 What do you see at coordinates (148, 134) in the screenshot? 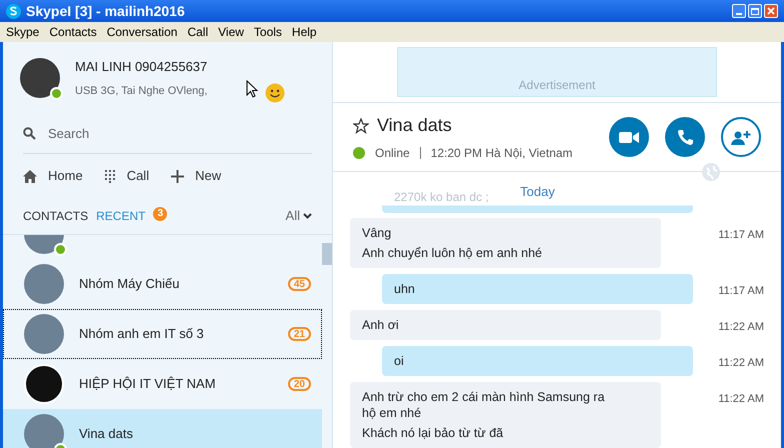
I see `search-field: Search` at bounding box center [148, 134].